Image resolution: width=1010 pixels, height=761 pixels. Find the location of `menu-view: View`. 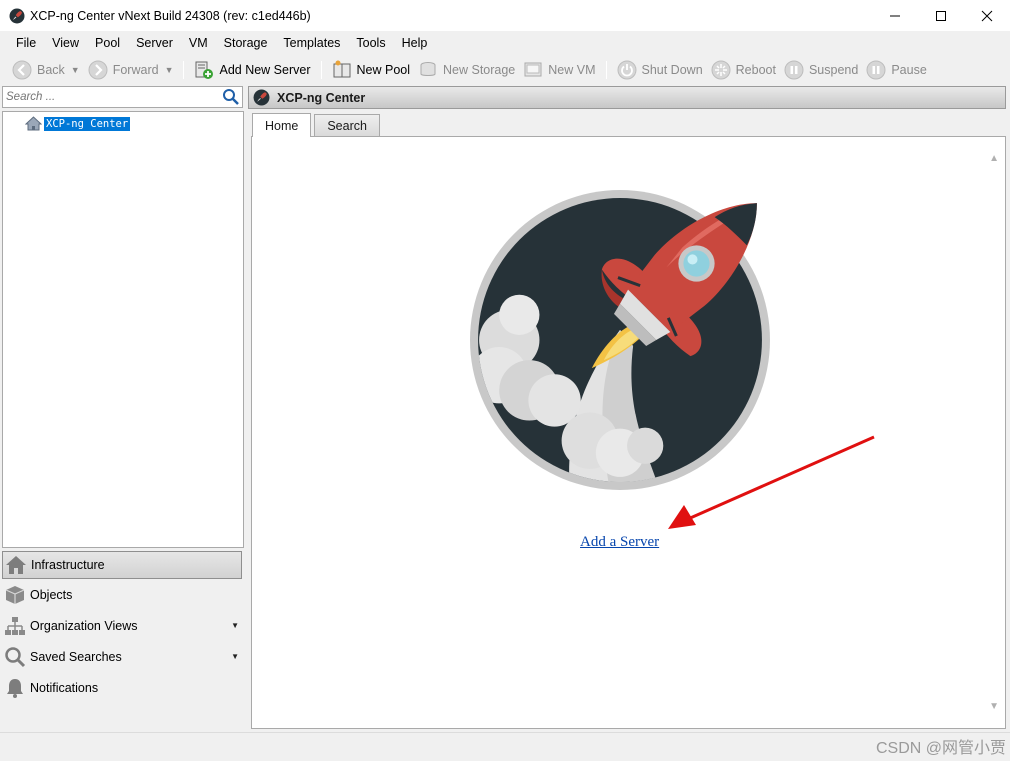

menu-view: View is located at coordinates (65, 43).